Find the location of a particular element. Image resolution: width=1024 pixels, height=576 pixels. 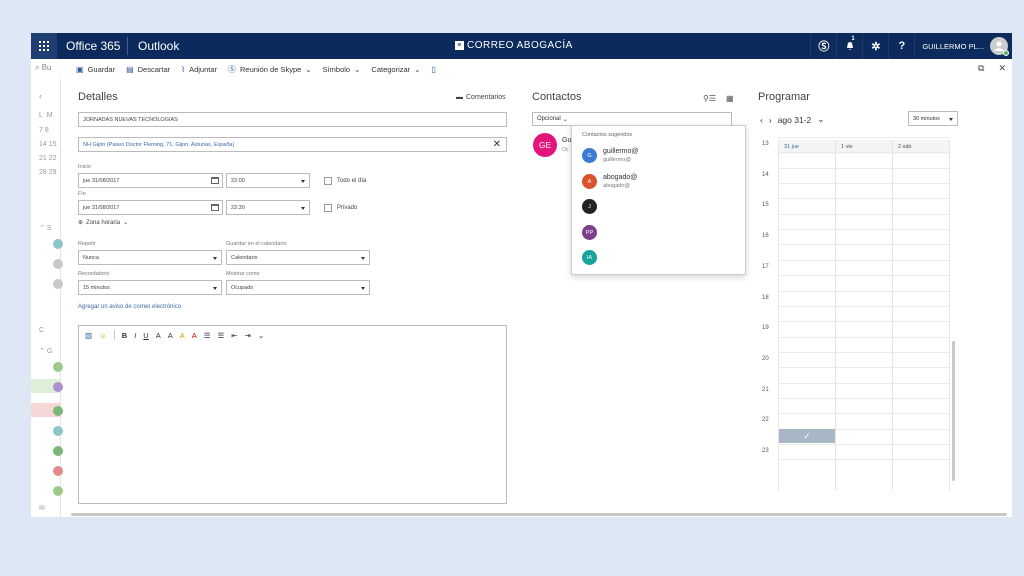

highlight-icon: A is located at coordinates (182, 335).